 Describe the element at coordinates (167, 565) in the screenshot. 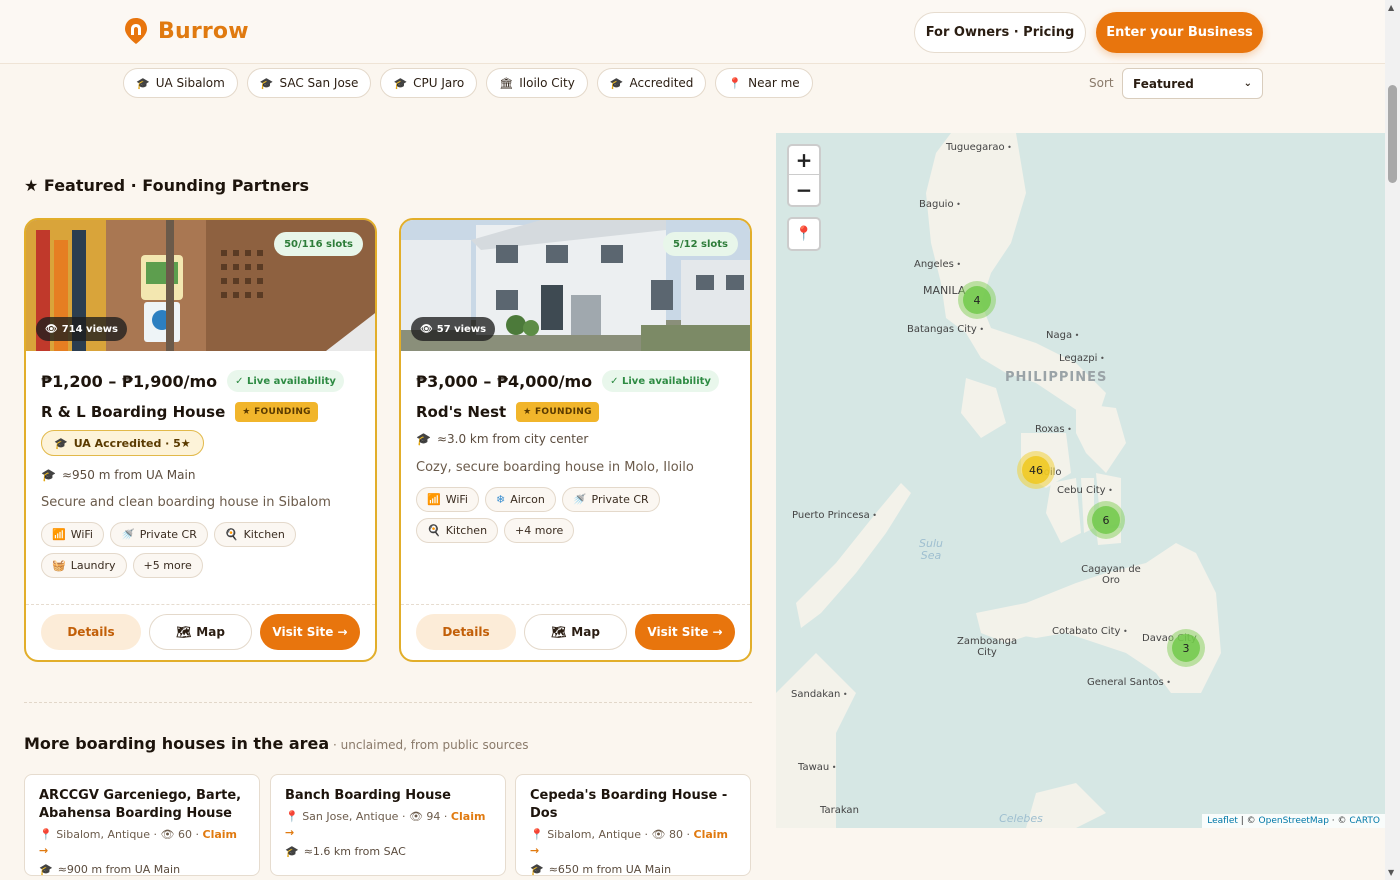

I see `amenity-more: +5 more` at that location.